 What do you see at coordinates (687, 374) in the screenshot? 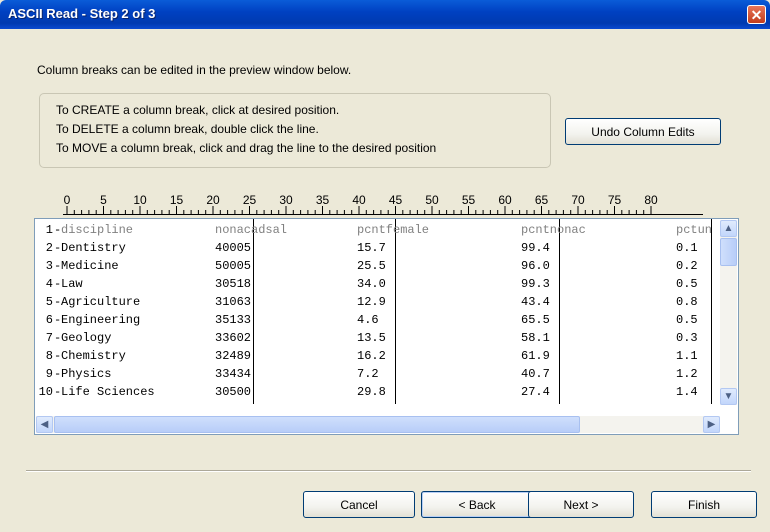
I see `table-cell: 1.2` at bounding box center [687, 374].